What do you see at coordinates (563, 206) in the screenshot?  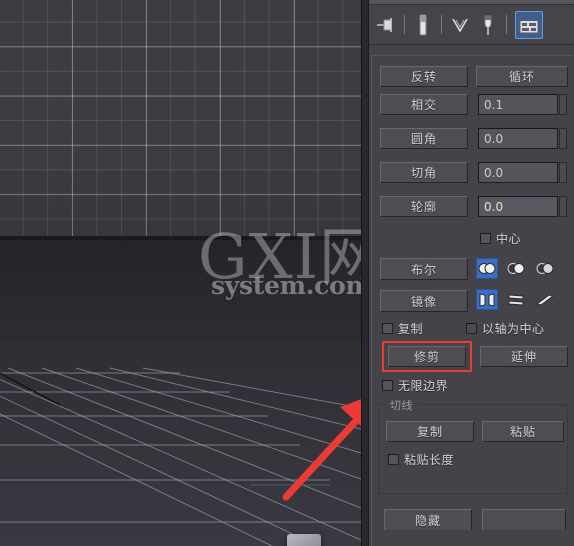 I see `outline-spinner-arrows` at bounding box center [563, 206].